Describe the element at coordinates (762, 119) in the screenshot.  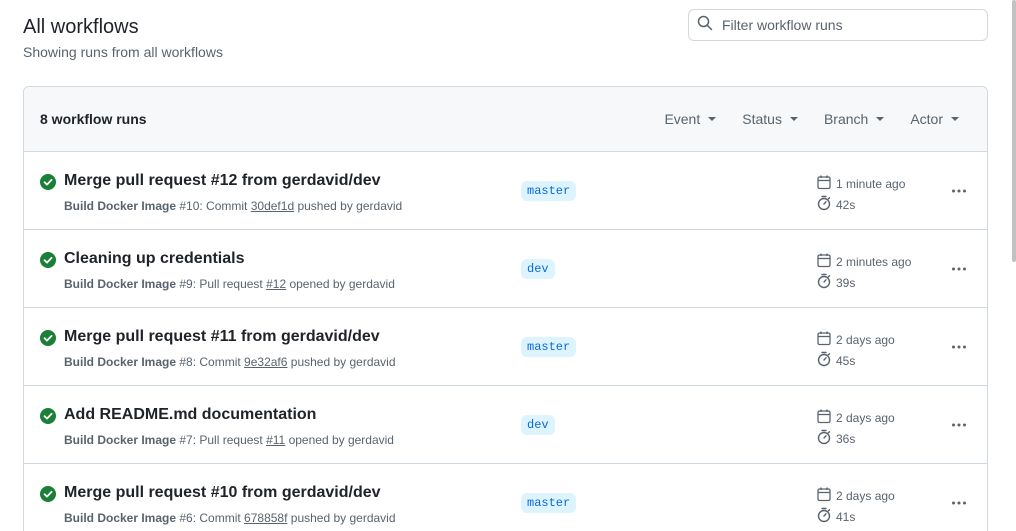
I see `status-filter-label: Status` at that location.